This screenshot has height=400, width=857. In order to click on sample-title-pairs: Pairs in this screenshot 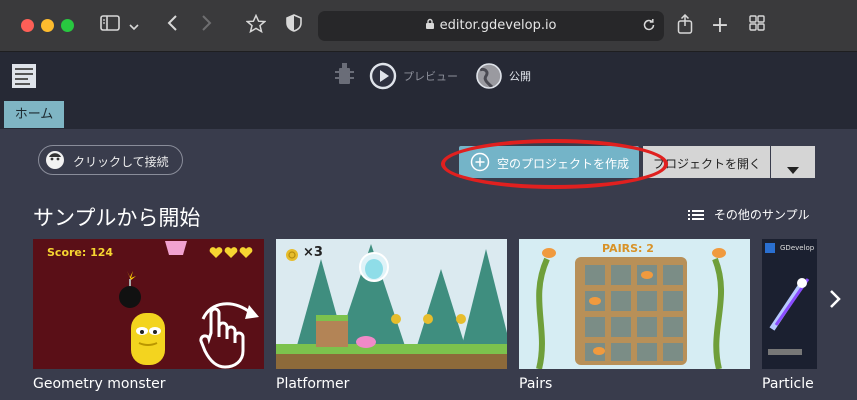, I will do `click(535, 384)`.